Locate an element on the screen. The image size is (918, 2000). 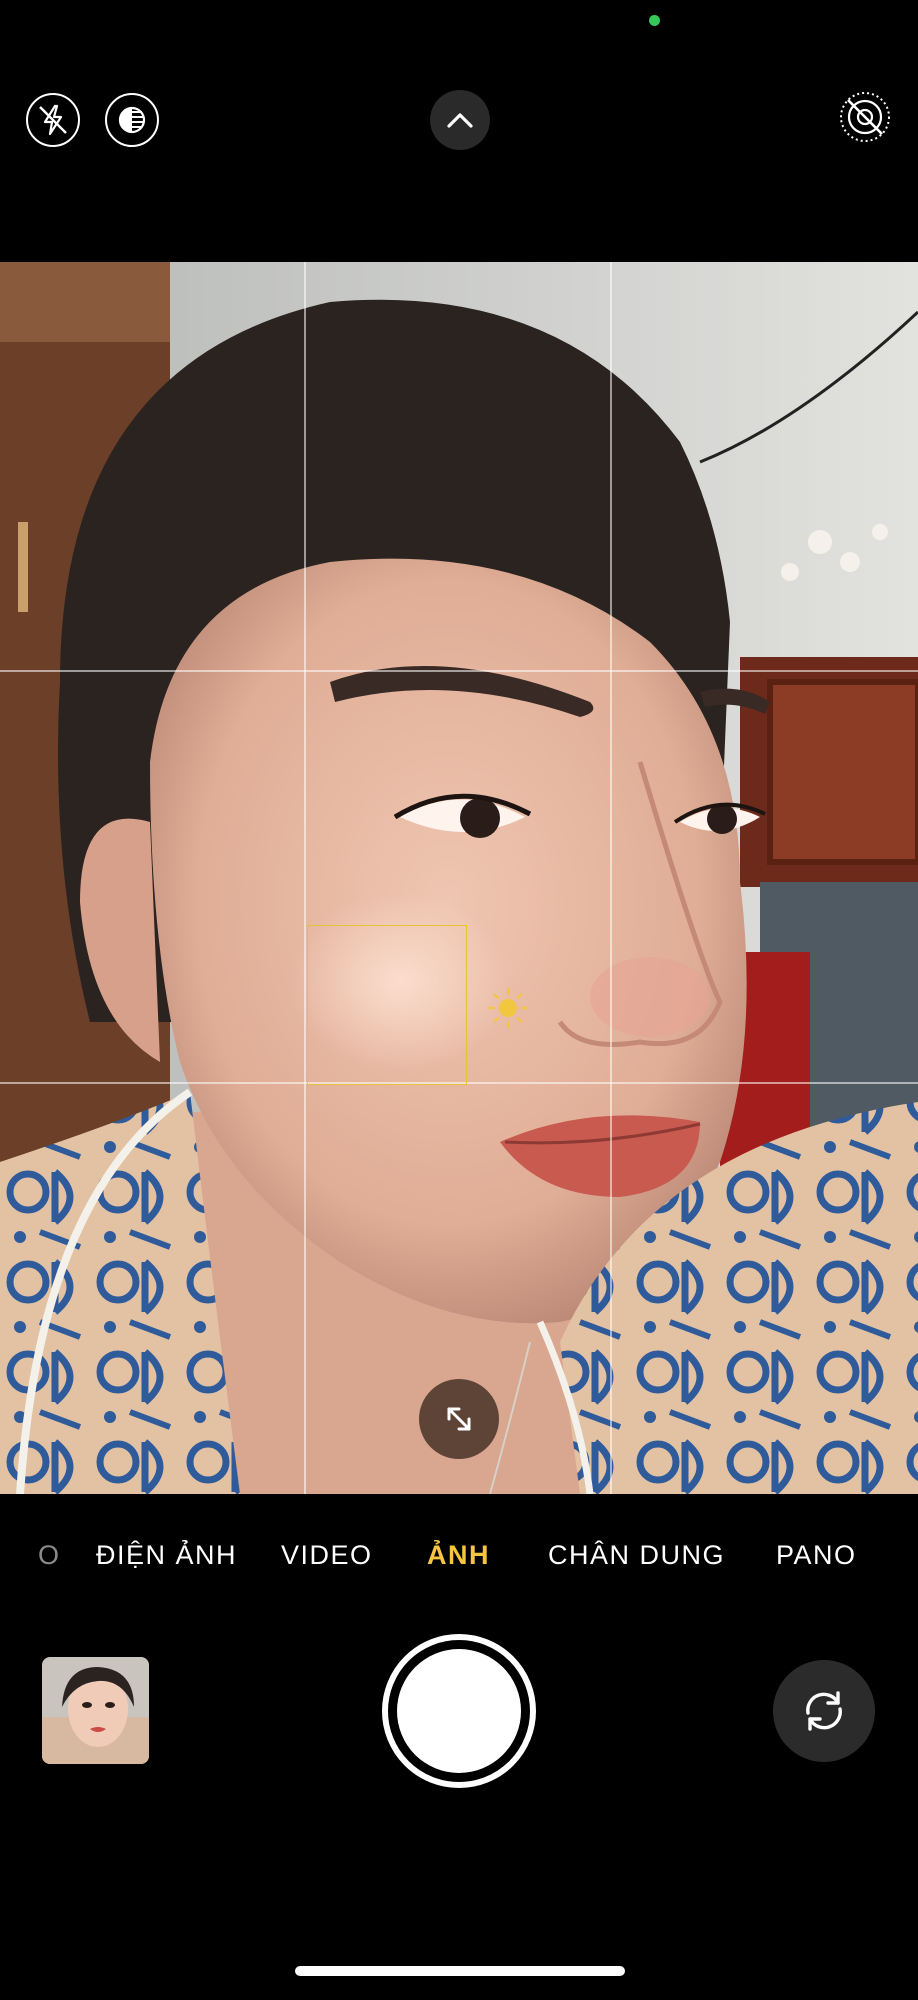
thumbnail-image is located at coordinates (95, 1710).